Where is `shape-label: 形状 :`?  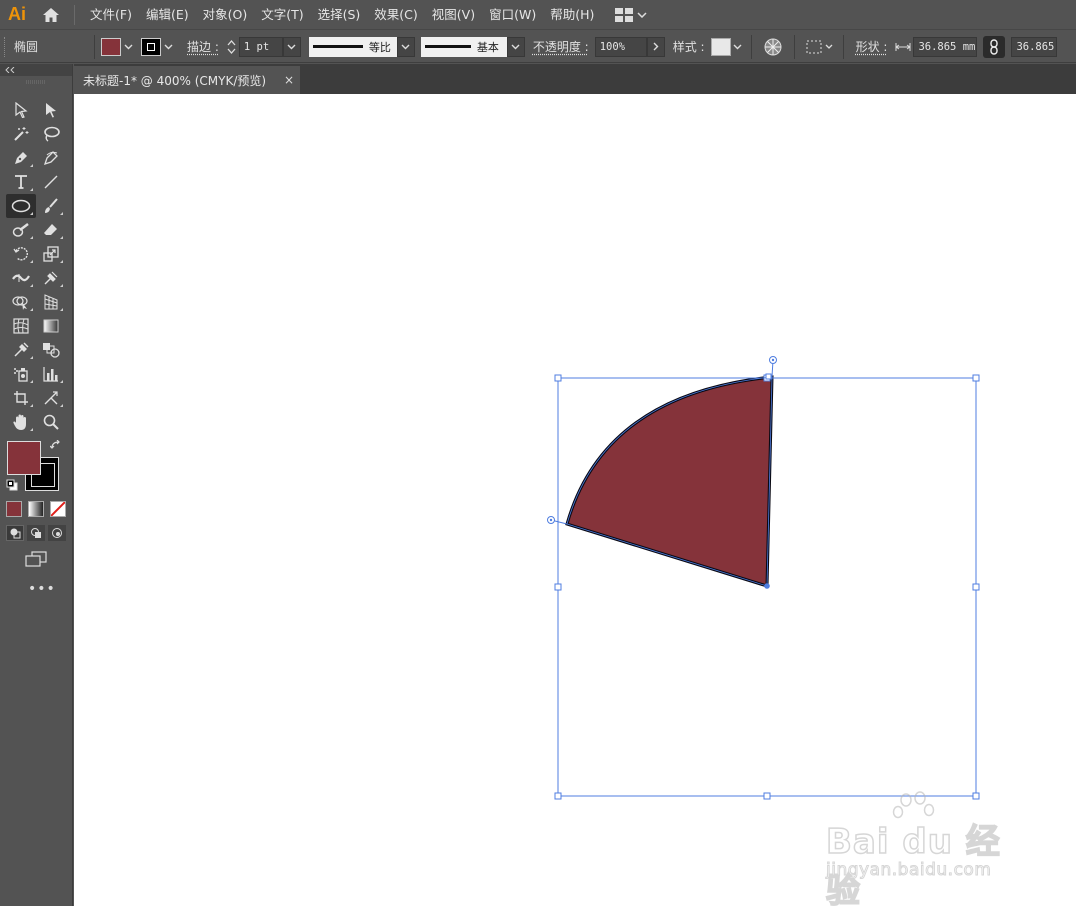 shape-label: 形状 : is located at coordinates (872, 46).